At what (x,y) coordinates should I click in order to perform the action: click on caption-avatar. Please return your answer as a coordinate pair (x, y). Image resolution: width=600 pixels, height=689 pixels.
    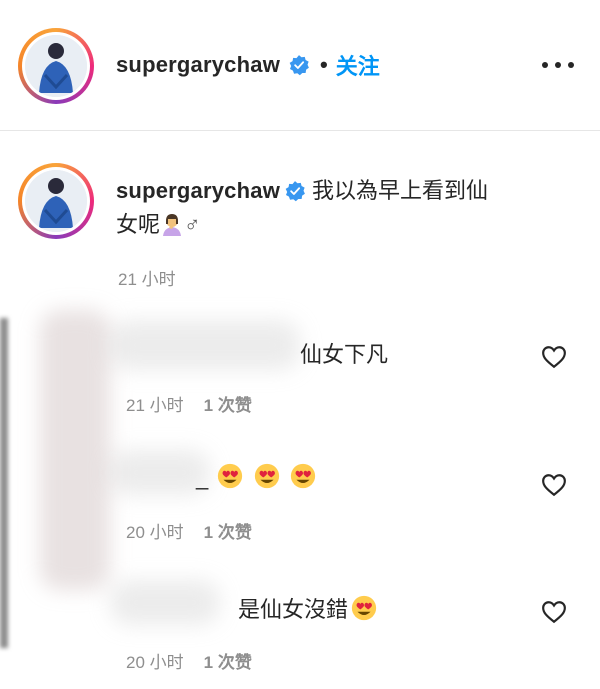
    Looking at the image, I should click on (56, 201).